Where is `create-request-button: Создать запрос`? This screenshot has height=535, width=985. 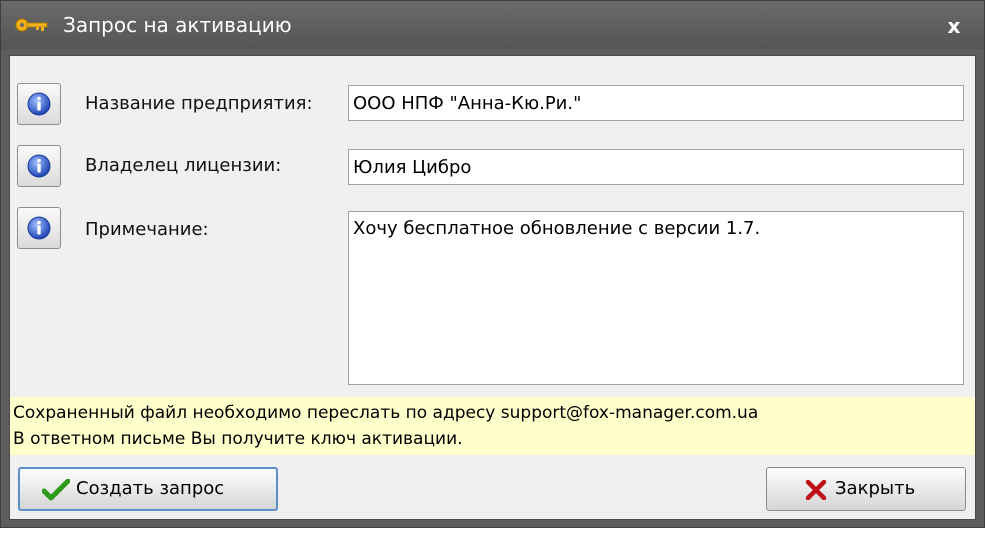
create-request-button: Создать запрос is located at coordinates (148, 489).